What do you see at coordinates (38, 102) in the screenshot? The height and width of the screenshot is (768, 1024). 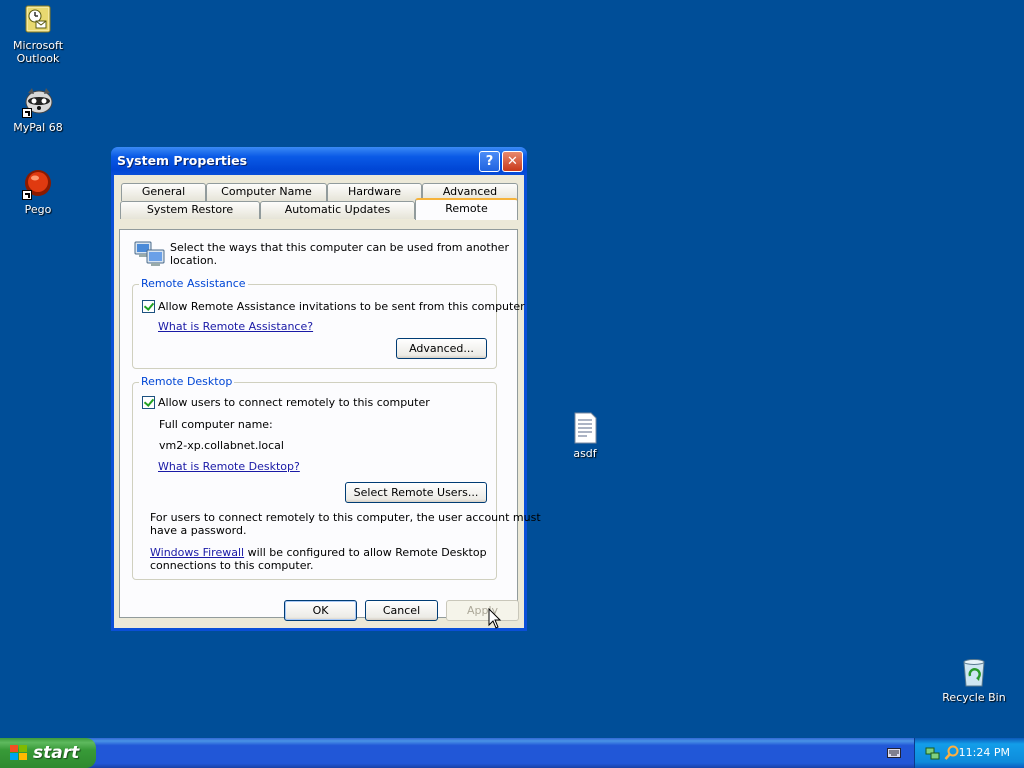 I see `mypal-icon` at bounding box center [38, 102].